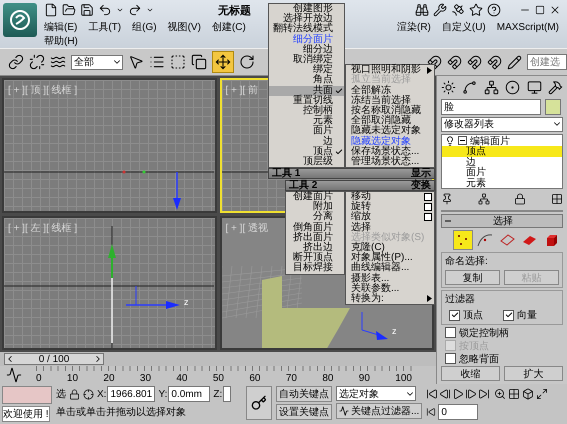 Image resolution: width=567 pixels, height=424 pixels. Describe the element at coordinates (229, 27) in the screenshot. I see `menu-item: 创建(C)` at that location.